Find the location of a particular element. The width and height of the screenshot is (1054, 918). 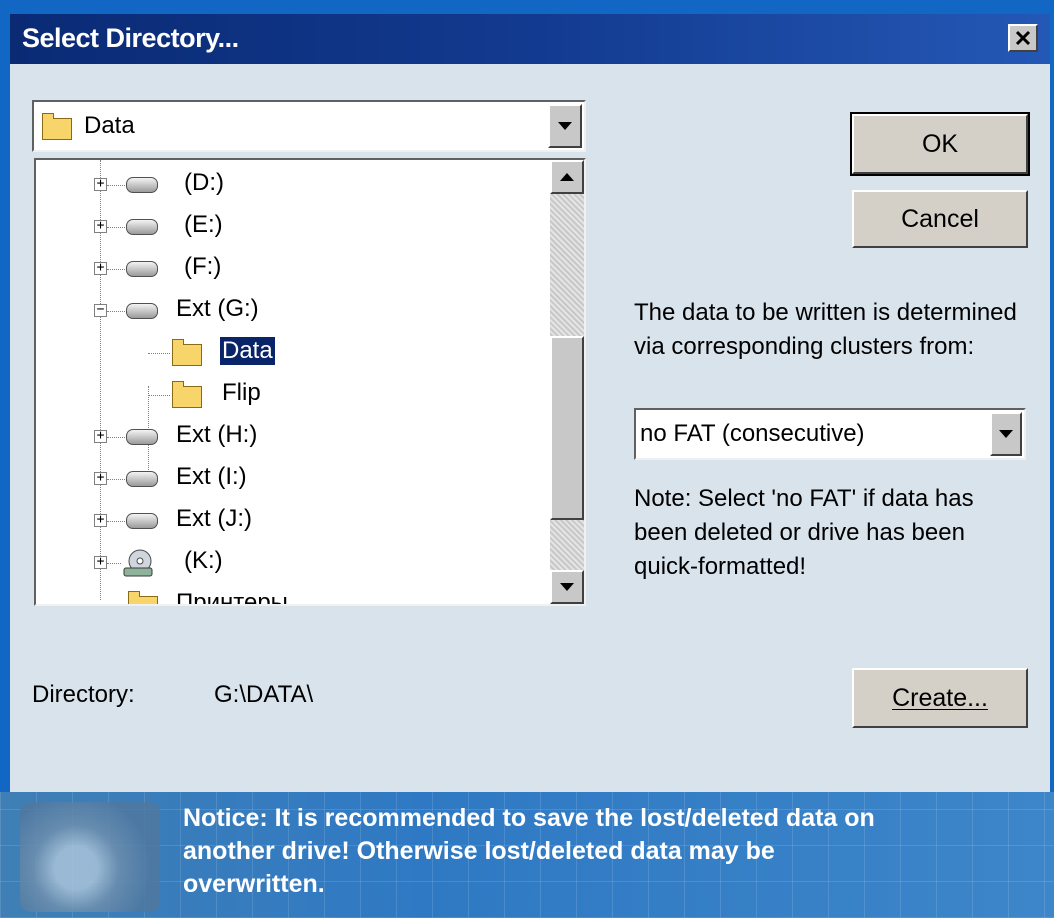

close-button is located at coordinates (1023, 38).